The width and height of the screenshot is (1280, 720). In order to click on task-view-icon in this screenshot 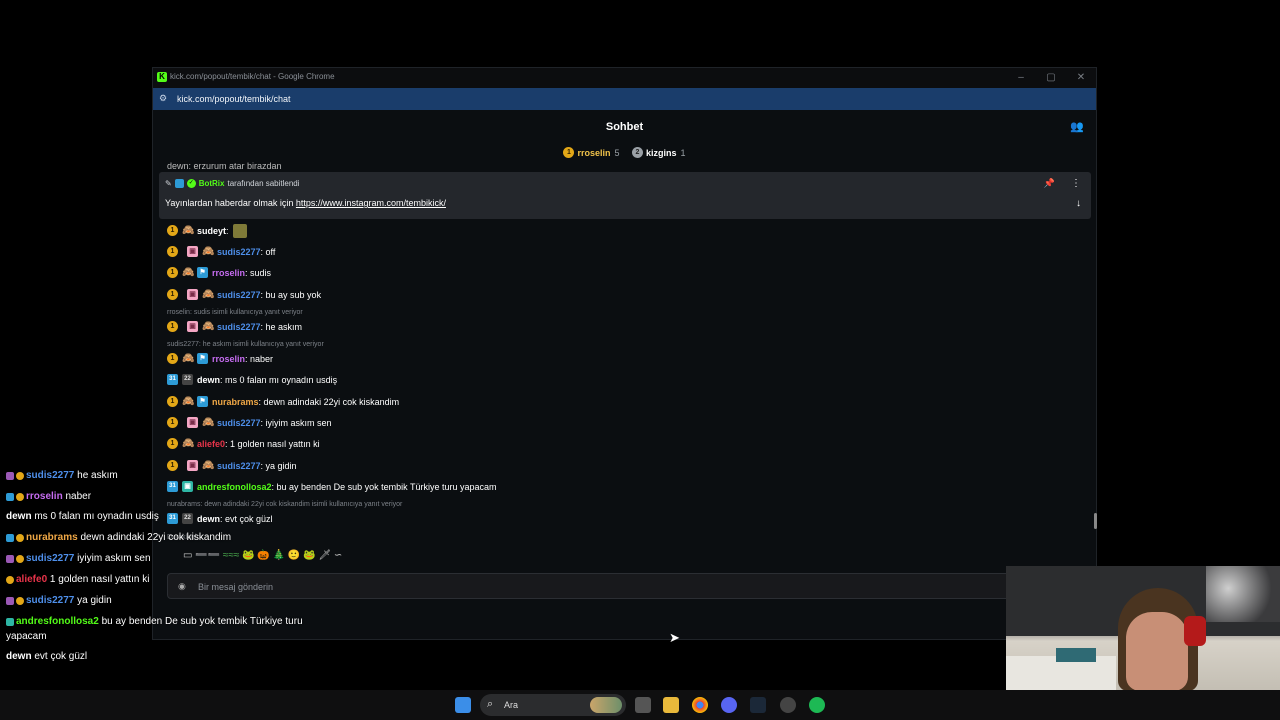, I will do `click(643, 705)`.